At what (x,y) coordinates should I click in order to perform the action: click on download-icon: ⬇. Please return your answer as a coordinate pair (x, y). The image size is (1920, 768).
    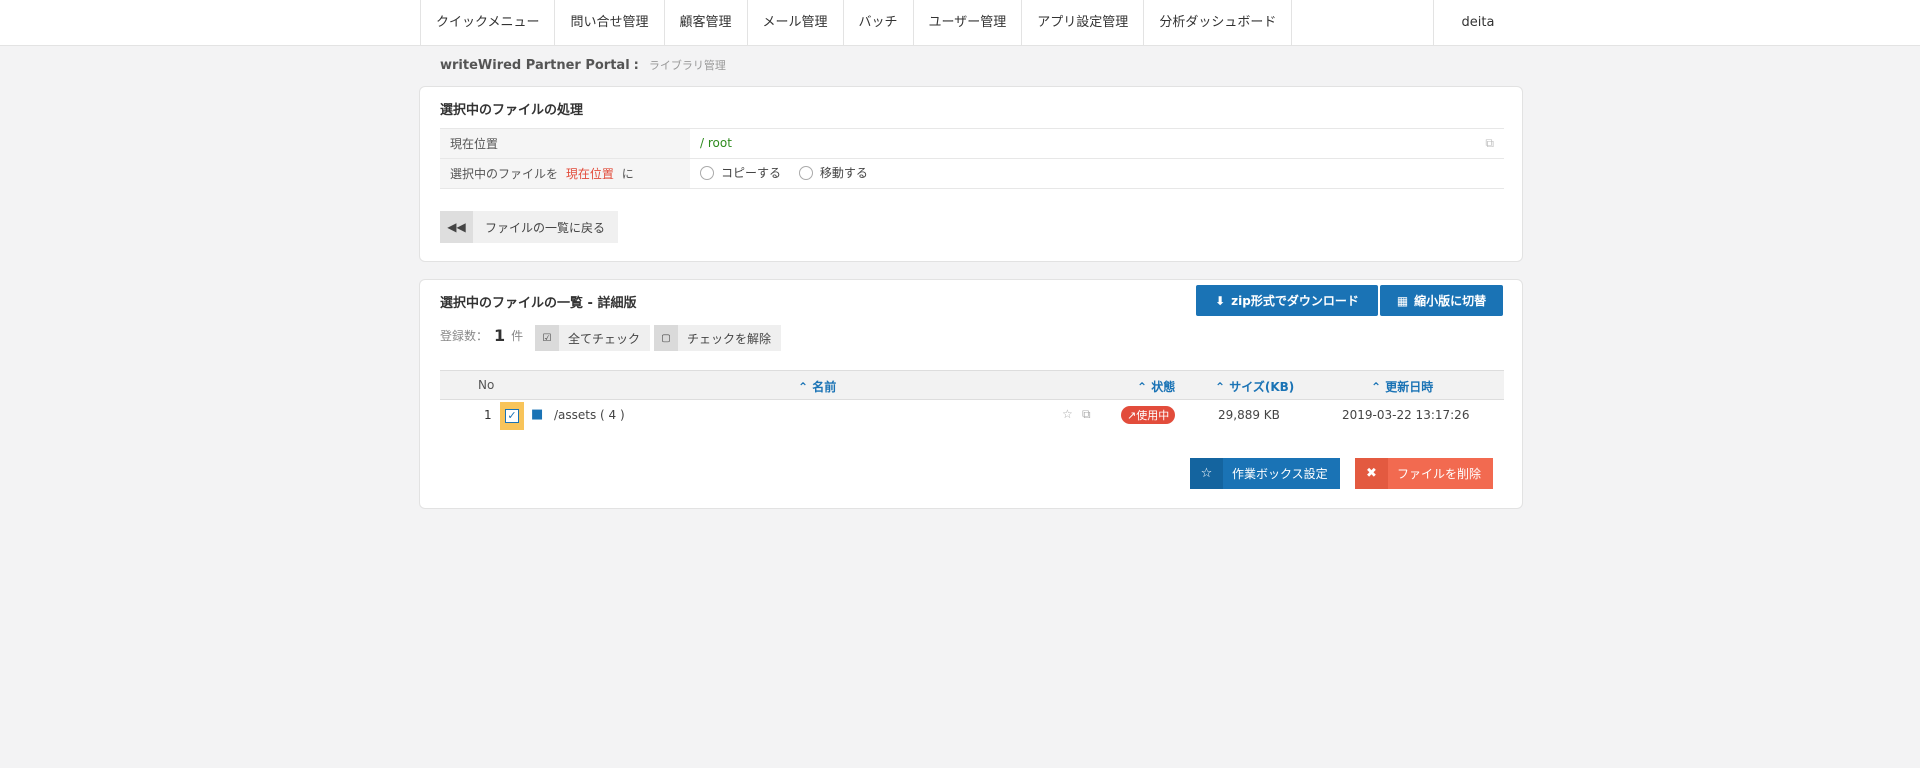
    Looking at the image, I should click on (1220, 300).